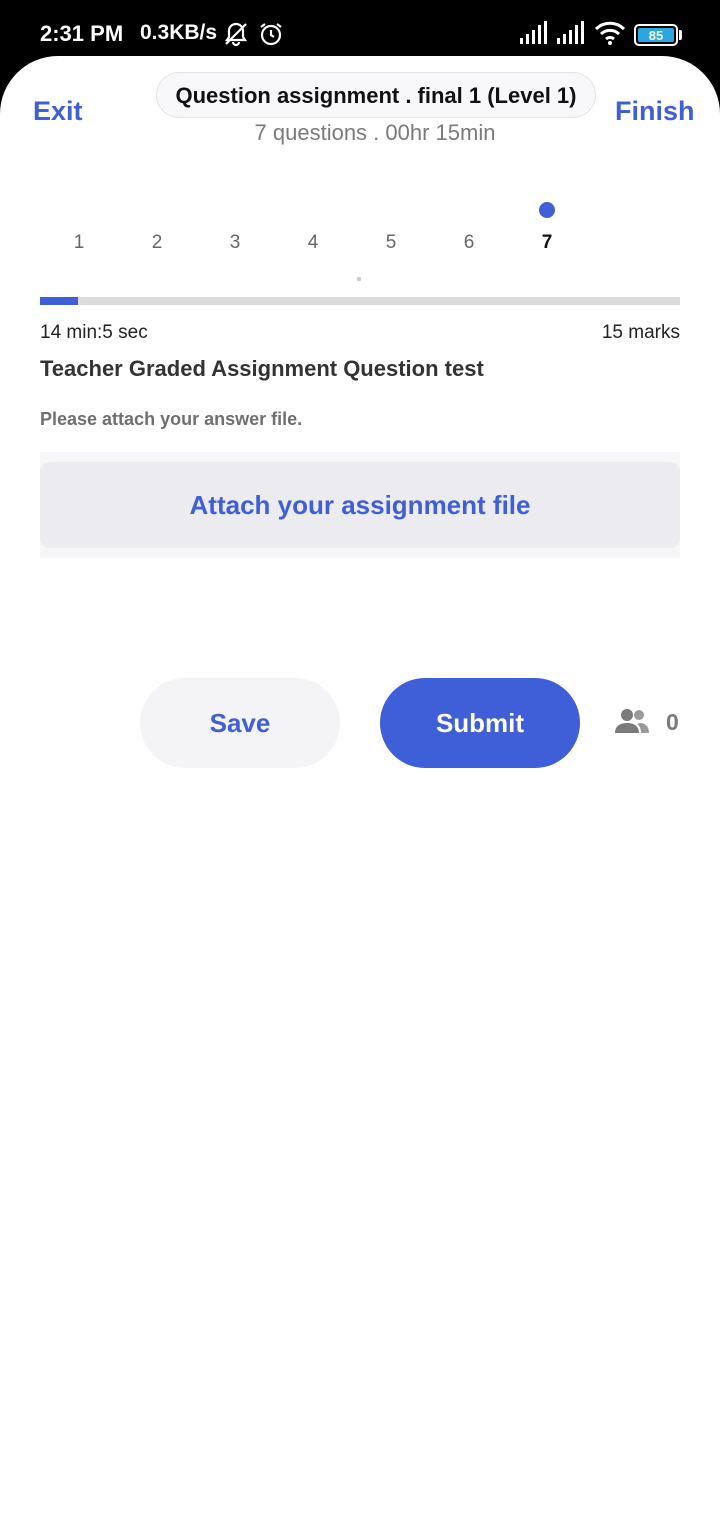 The height and width of the screenshot is (1520, 720). What do you see at coordinates (480, 723) in the screenshot?
I see `submit-button: Submit` at bounding box center [480, 723].